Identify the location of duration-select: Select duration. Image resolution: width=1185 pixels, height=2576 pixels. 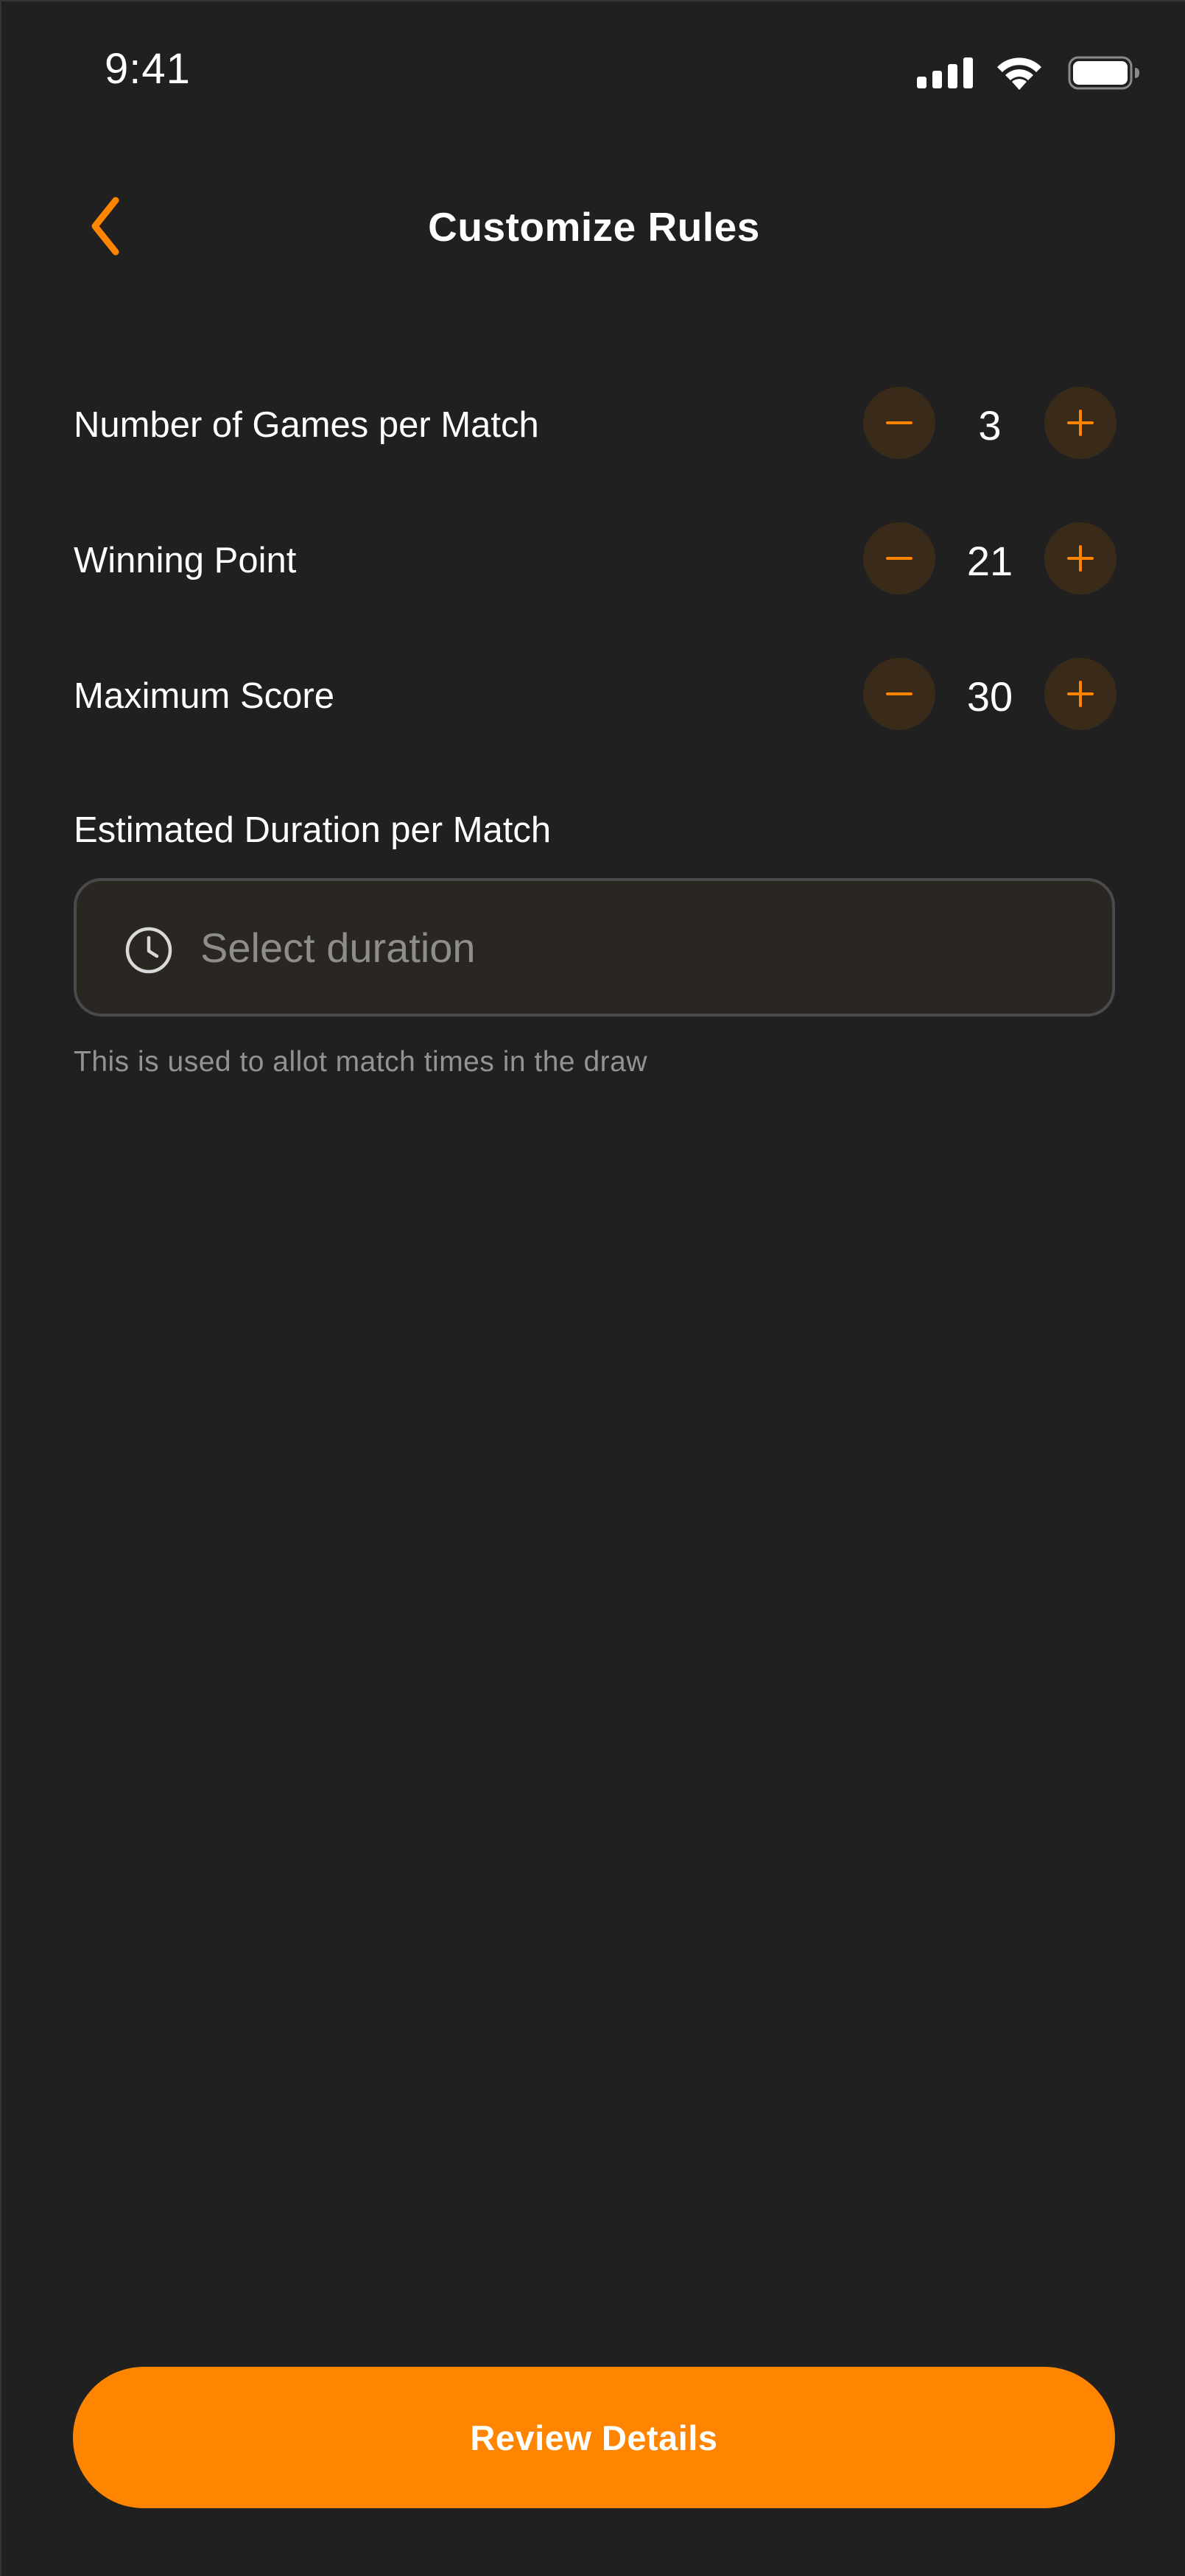
(594, 947).